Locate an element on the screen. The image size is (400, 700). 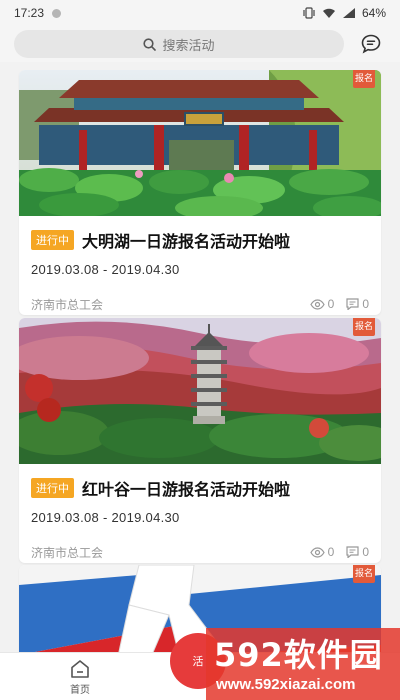
search-input: 搜索活动 is located at coordinates (179, 44).